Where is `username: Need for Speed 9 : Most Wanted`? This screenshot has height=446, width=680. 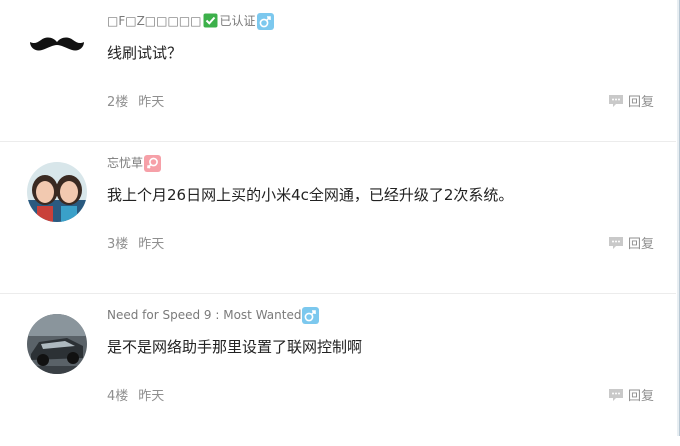
username: Need for Speed 9 : Most Wanted is located at coordinates (213, 315).